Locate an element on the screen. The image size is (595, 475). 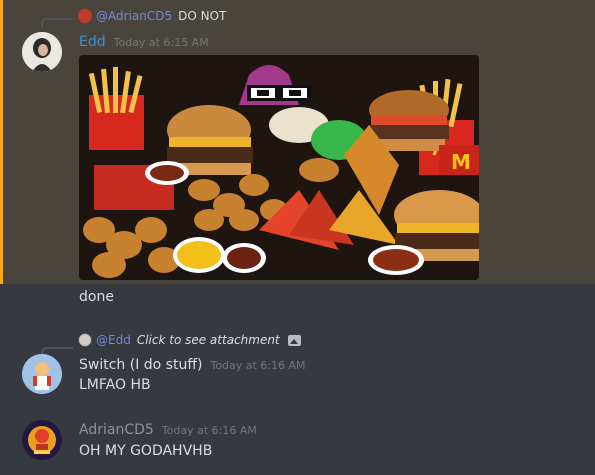
reply-content: Click to see attachment is located at coordinates (208, 340).